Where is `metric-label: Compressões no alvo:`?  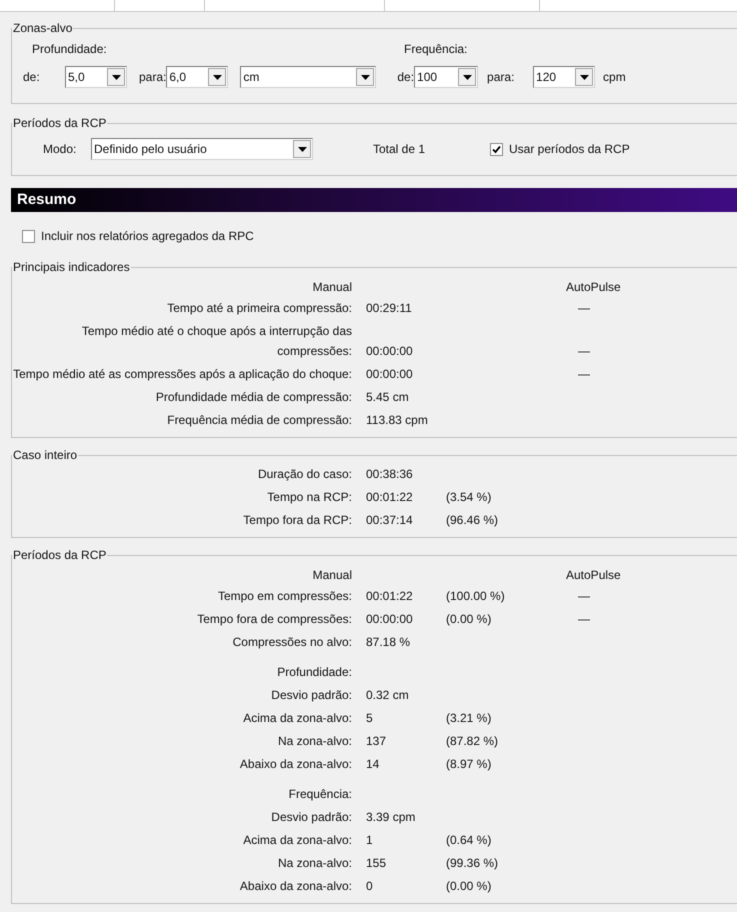
metric-label: Compressões no alvo: is located at coordinates (292, 642).